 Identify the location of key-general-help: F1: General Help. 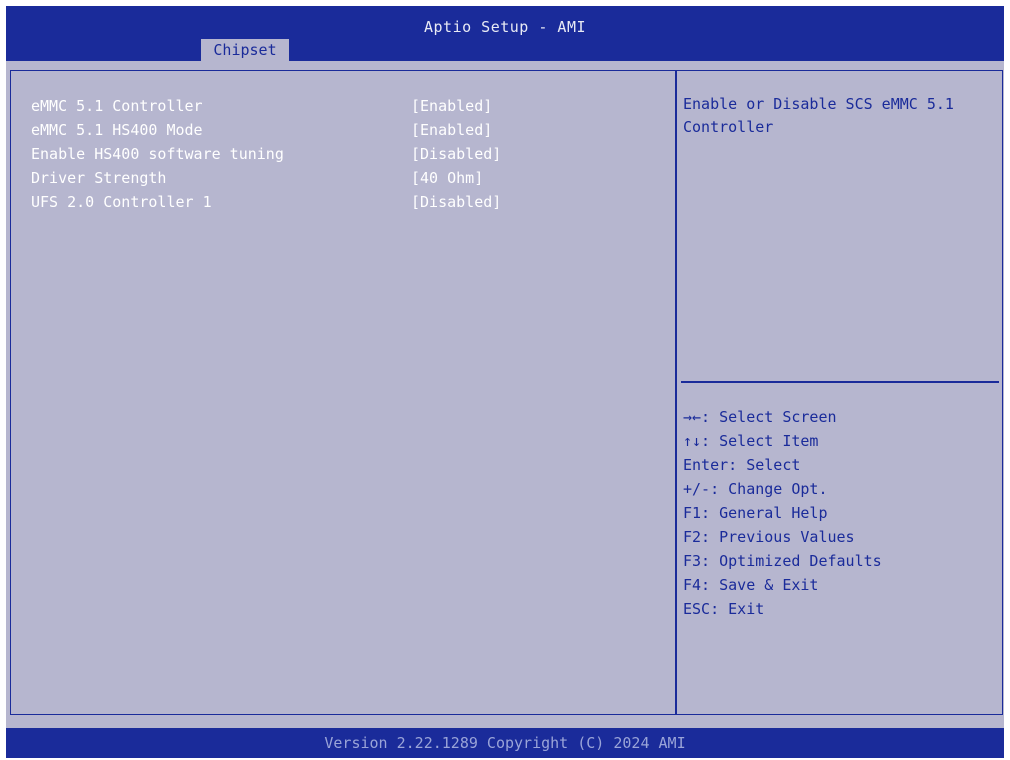
(755, 513).